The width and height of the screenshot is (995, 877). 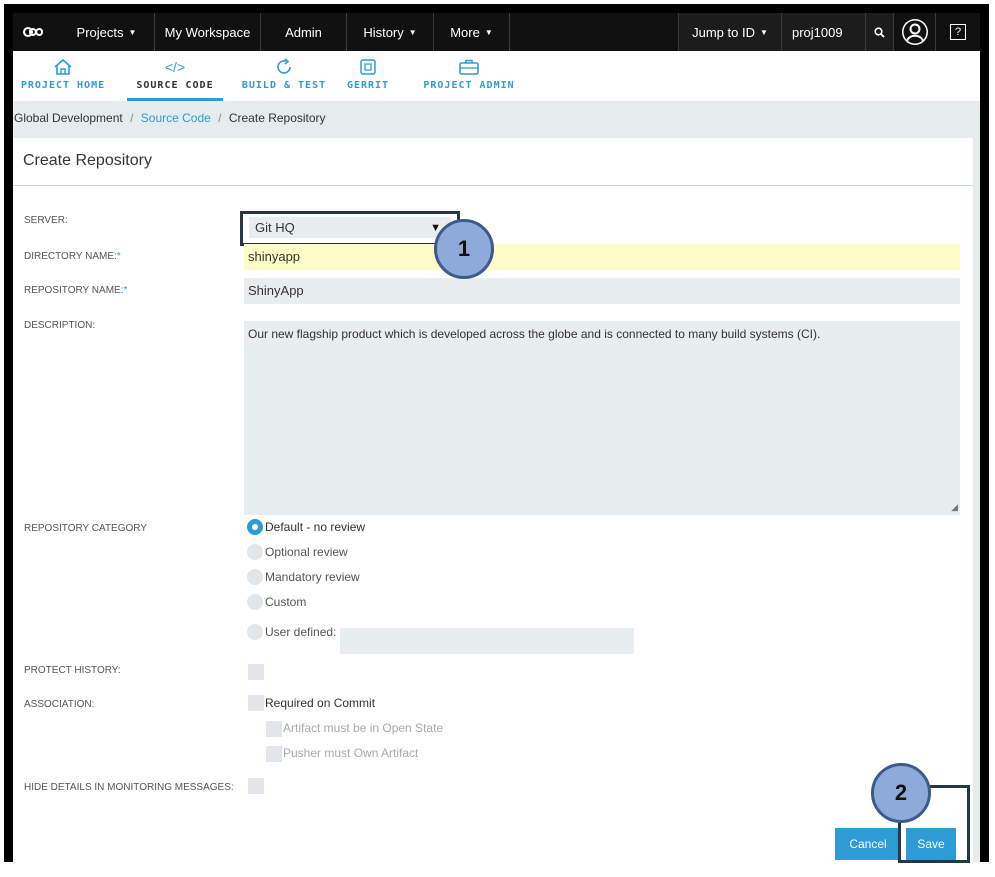 I want to click on jump-id-input: proj1009, so click(x=824, y=32).